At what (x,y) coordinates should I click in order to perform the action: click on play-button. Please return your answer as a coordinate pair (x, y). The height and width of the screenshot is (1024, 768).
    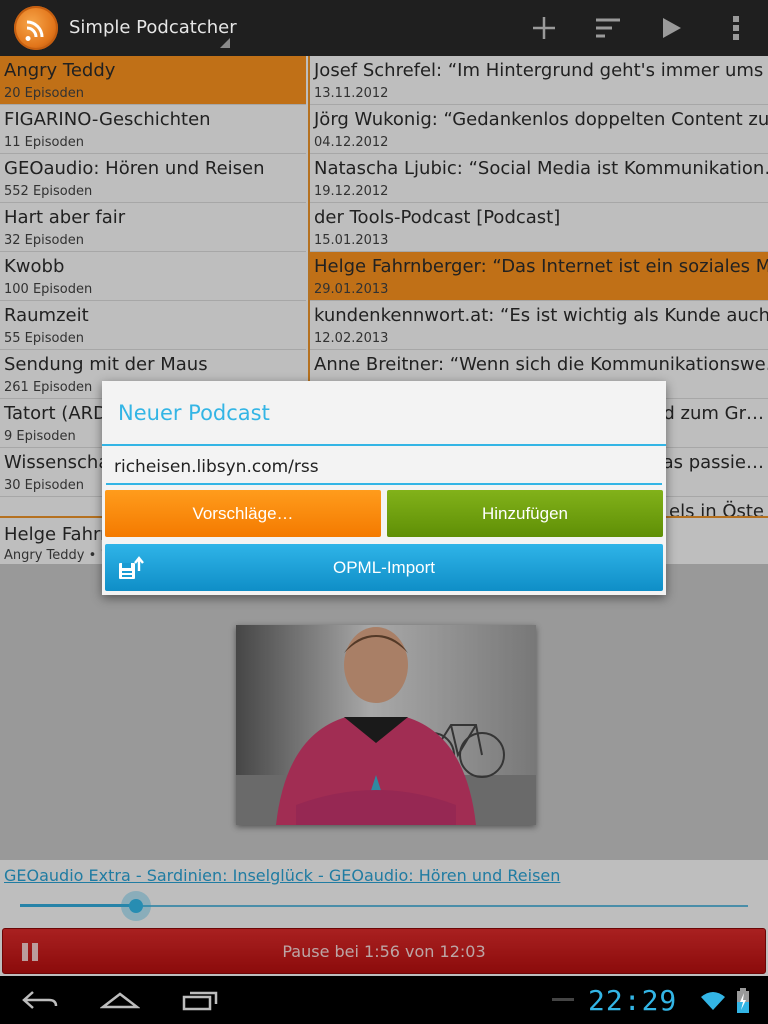
    Looking at the image, I should click on (672, 28).